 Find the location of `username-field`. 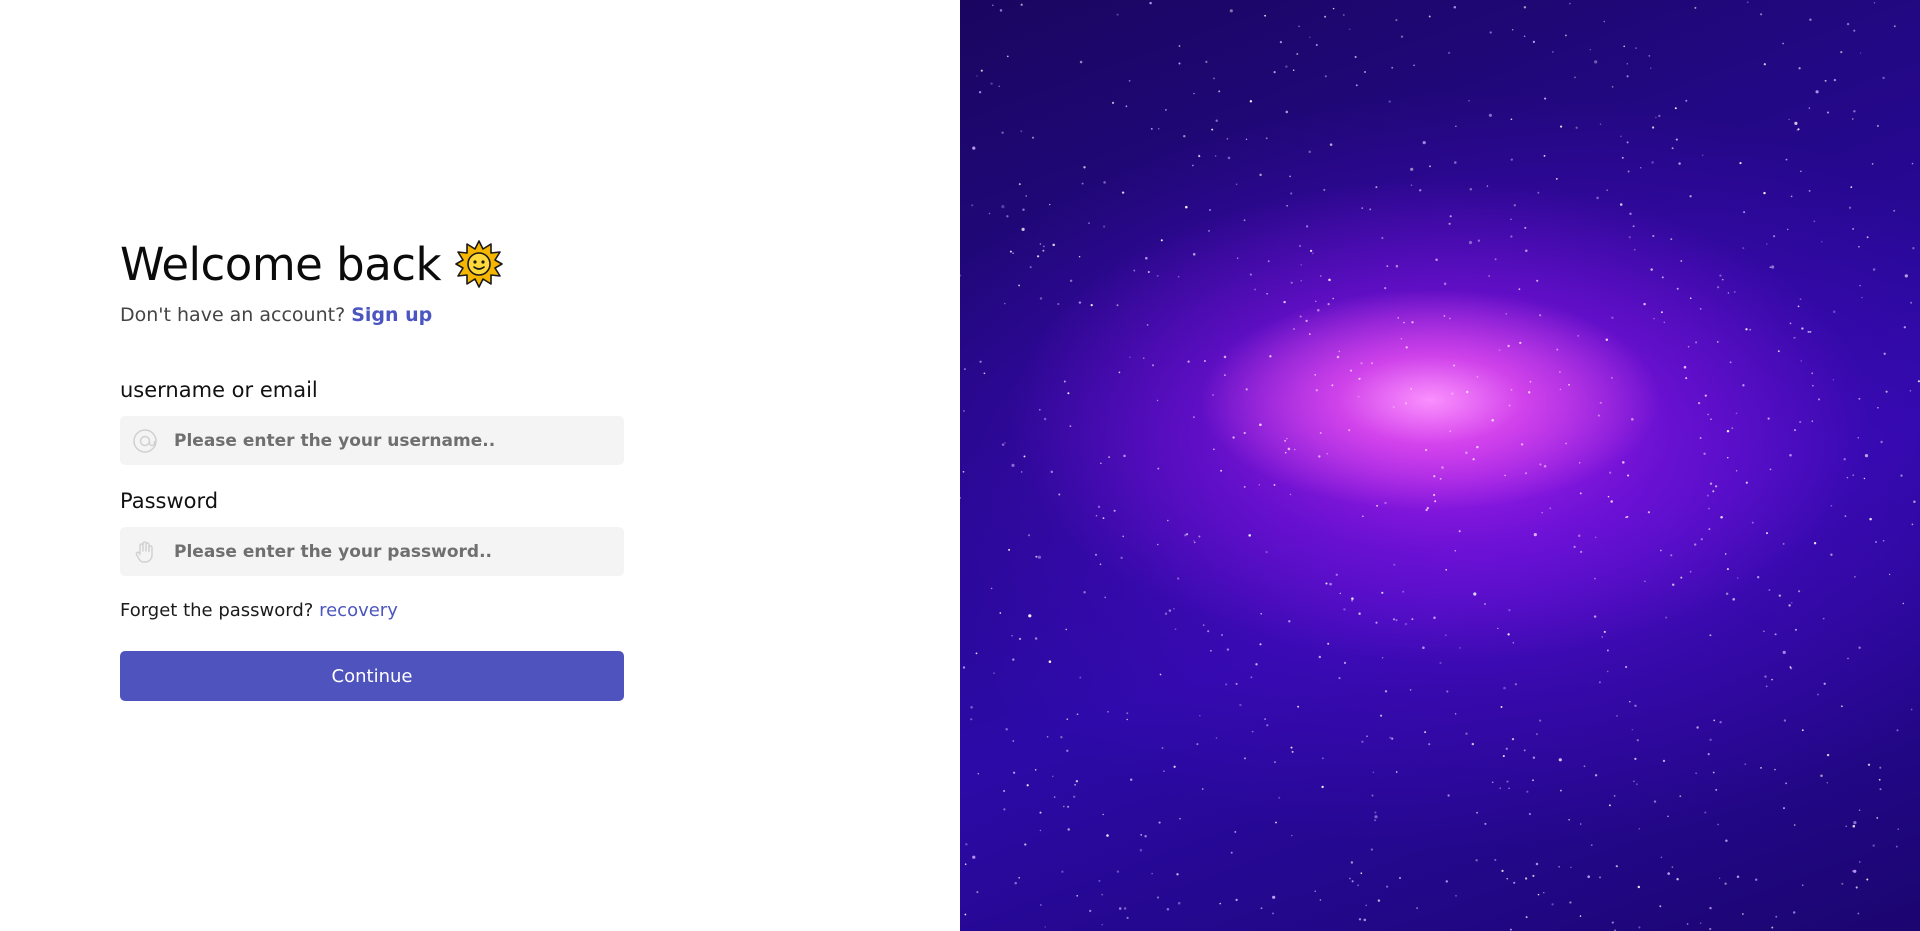

username-field is located at coordinates (372, 440).